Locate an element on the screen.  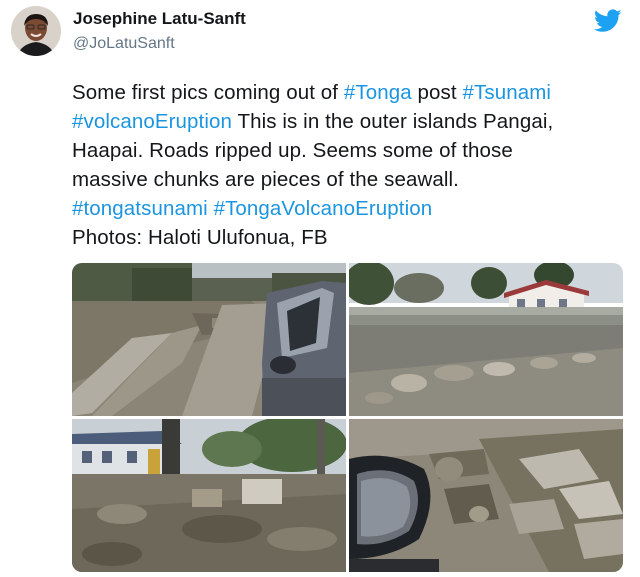
tweet-text-segment: post is located at coordinates (437, 92).